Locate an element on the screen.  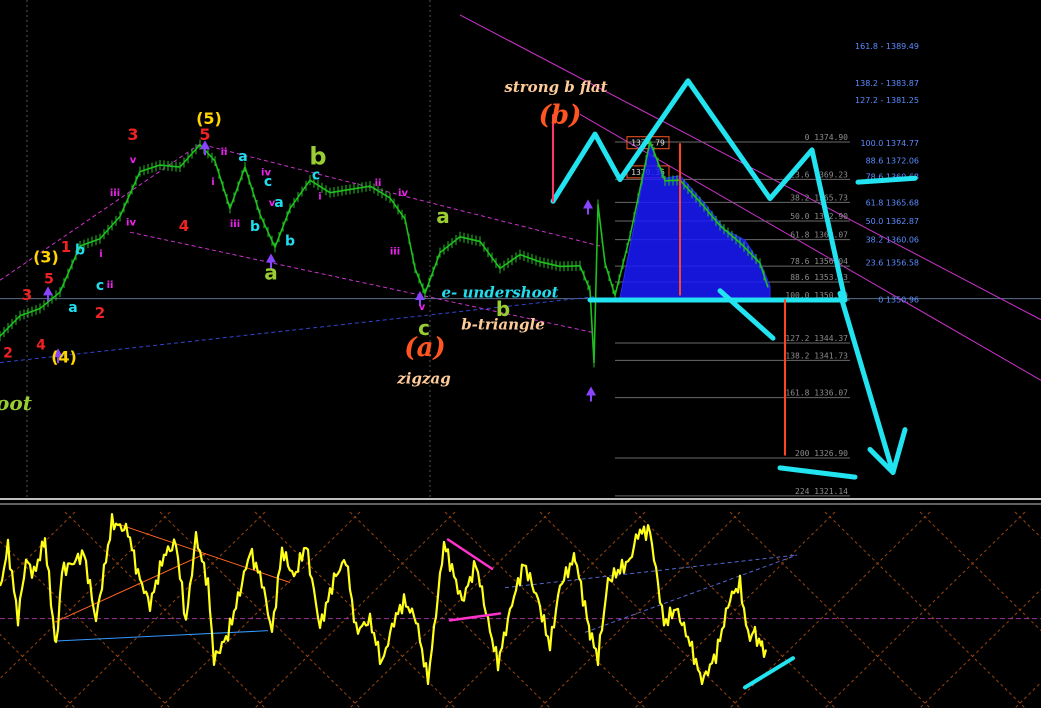
fib-scale-label: 38.2 1360.06 is located at coordinates (892, 240).